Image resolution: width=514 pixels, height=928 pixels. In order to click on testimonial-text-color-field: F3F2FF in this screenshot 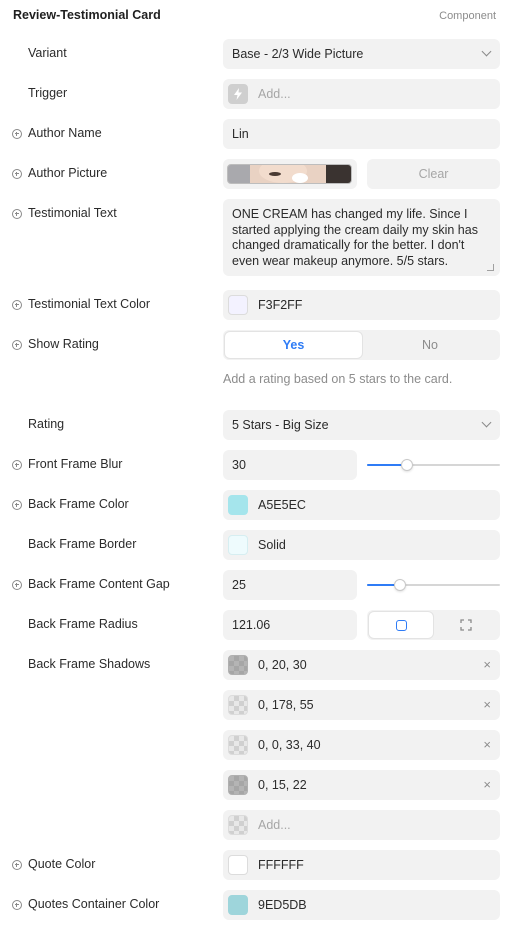, I will do `click(361, 305)`.